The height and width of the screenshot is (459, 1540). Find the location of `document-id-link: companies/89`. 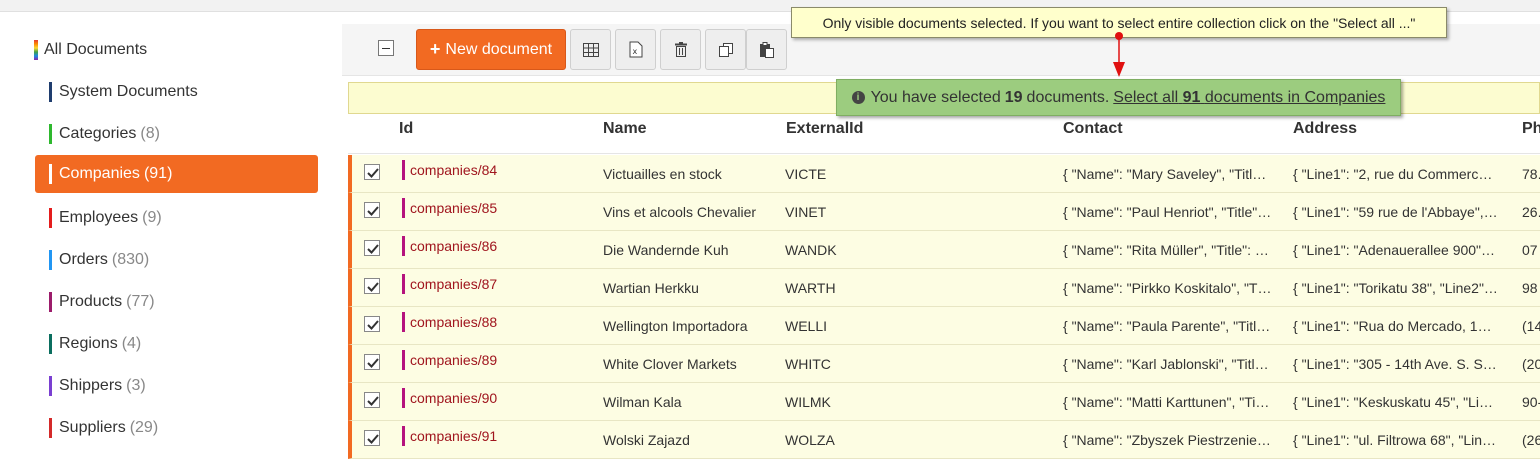

document-id-link: companies/89 is located at coordinates (453, 360).